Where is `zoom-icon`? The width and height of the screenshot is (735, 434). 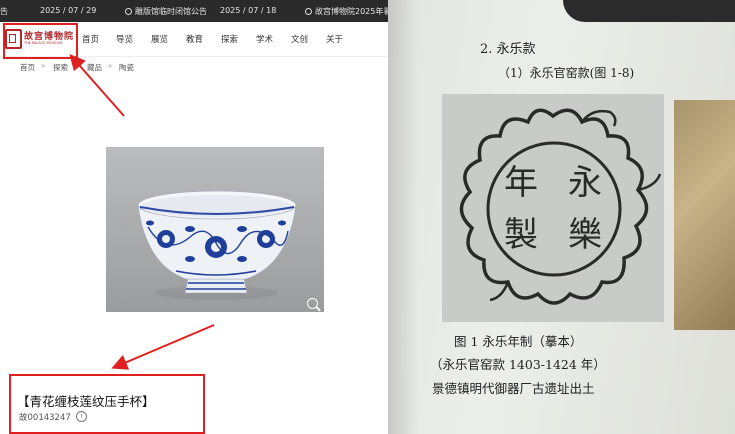 zoom-icon is located at coordinates (312, 303).